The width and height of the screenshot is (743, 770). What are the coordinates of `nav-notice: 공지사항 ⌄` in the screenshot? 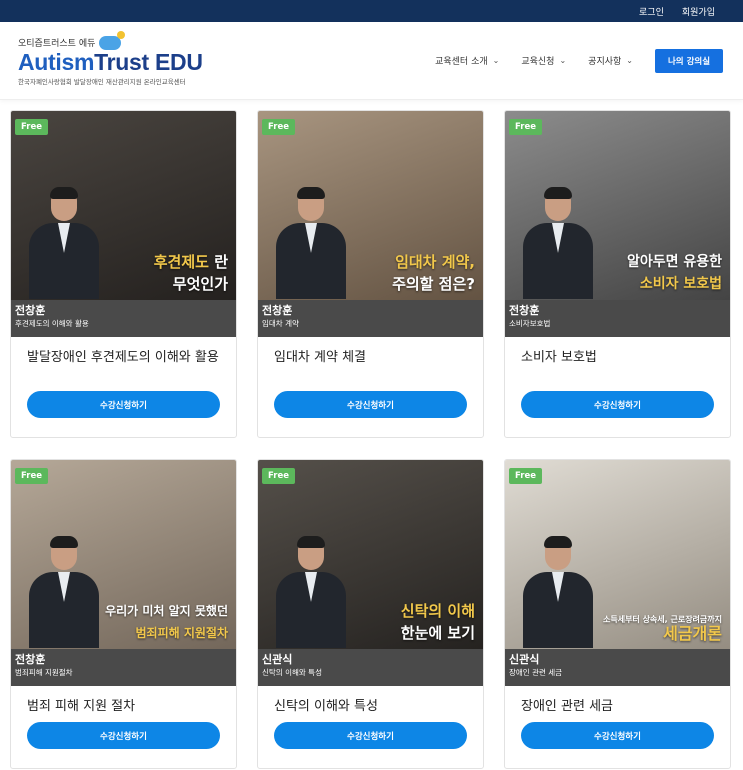 It's located at (610, 60).